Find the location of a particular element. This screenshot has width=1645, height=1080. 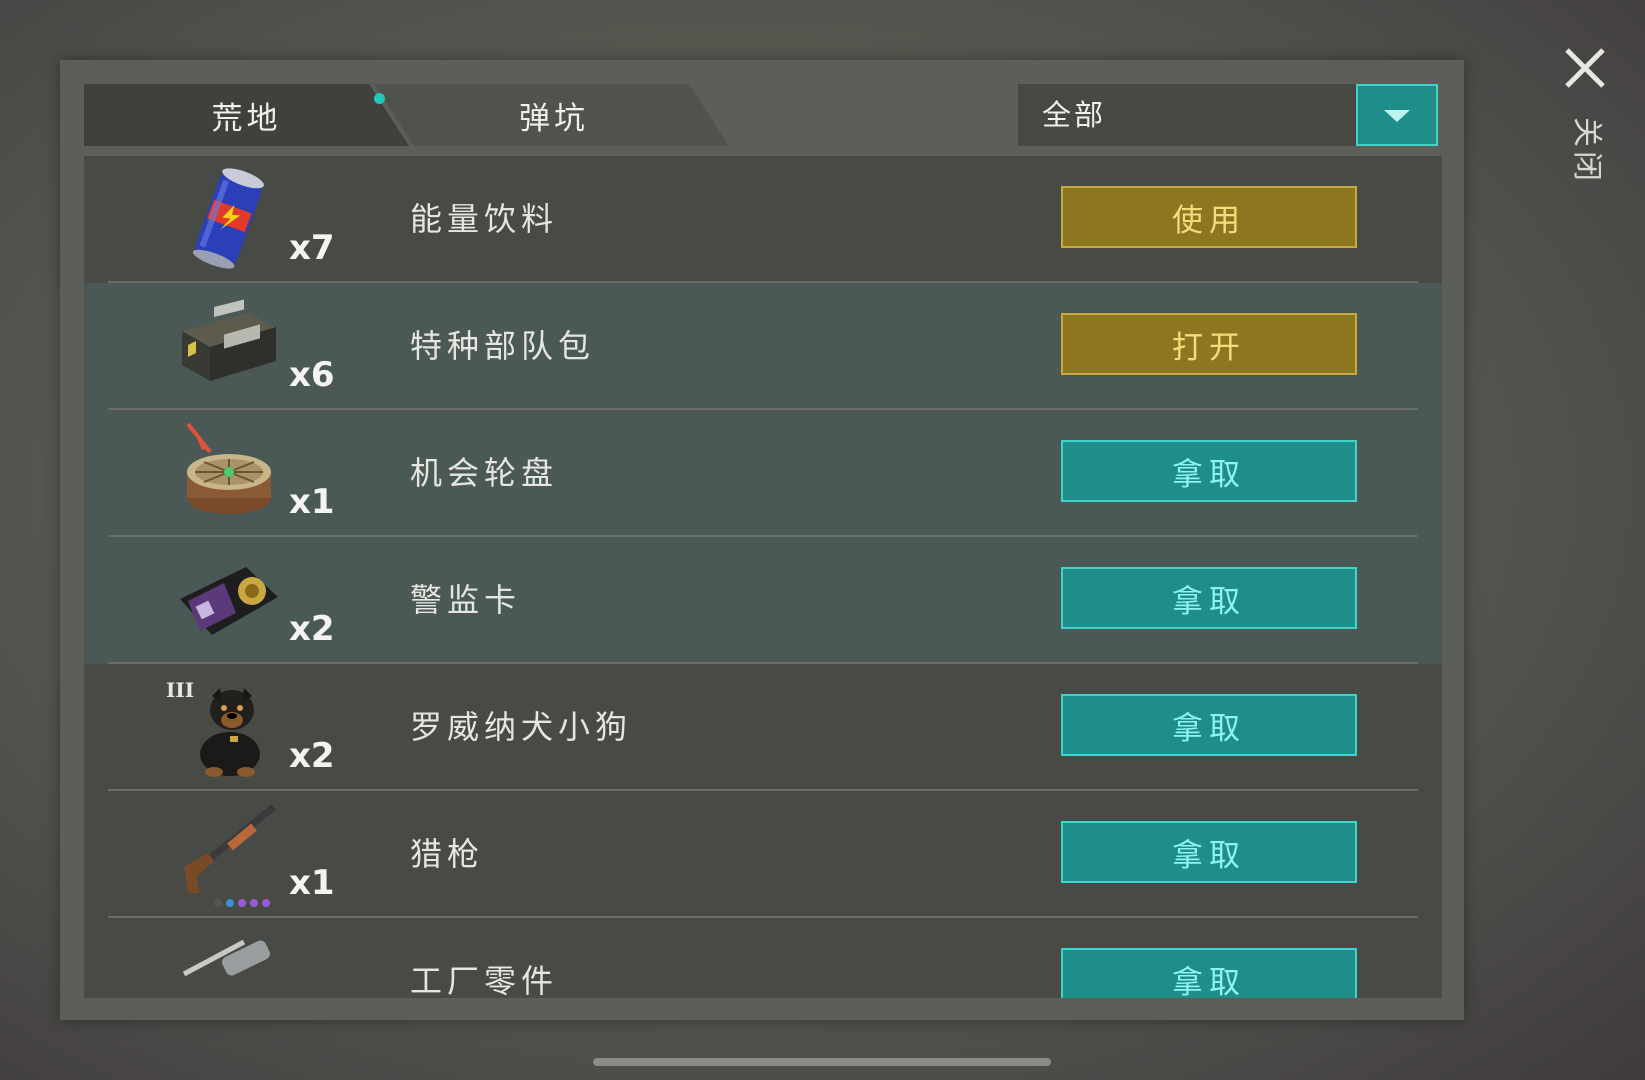

factory-parts-icon is located at coordinates (226, 958).